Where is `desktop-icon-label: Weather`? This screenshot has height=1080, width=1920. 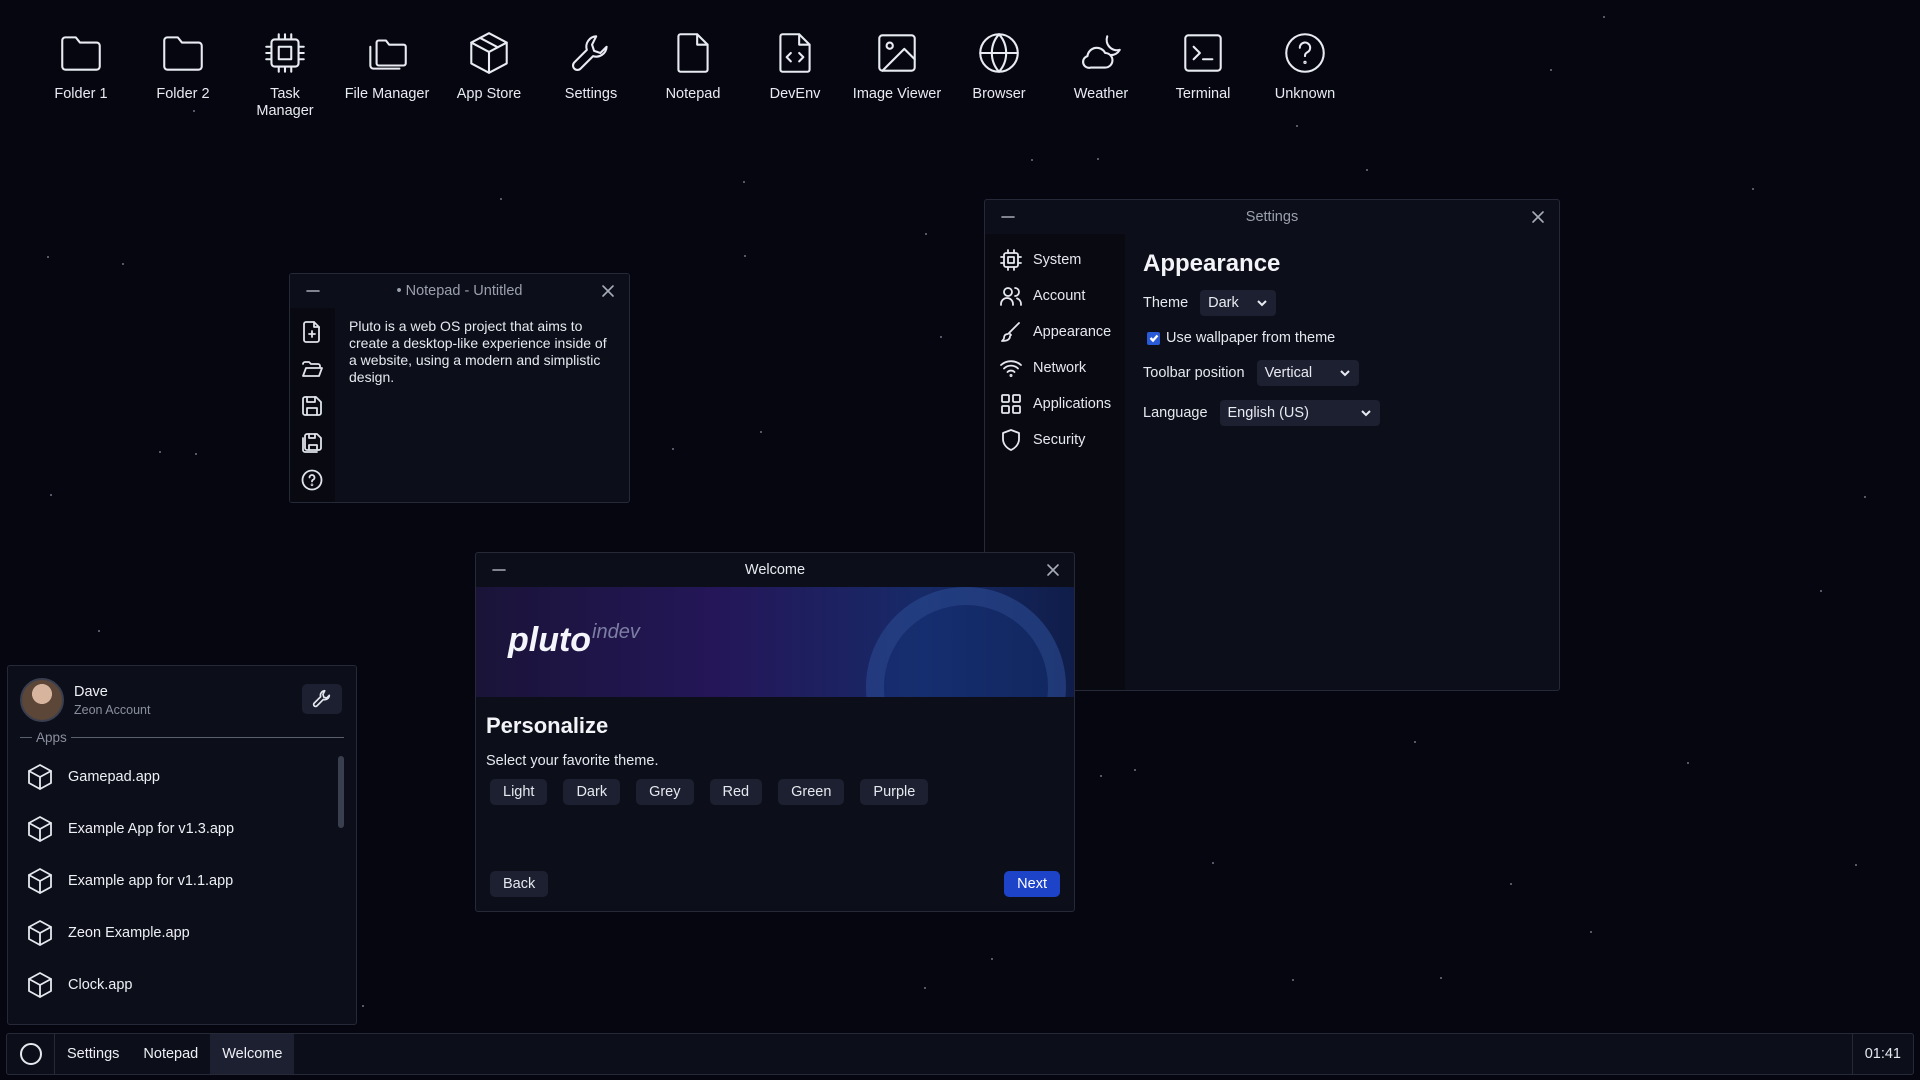
desktop-icon-label: Weather is located at coordinates (1101, 94).